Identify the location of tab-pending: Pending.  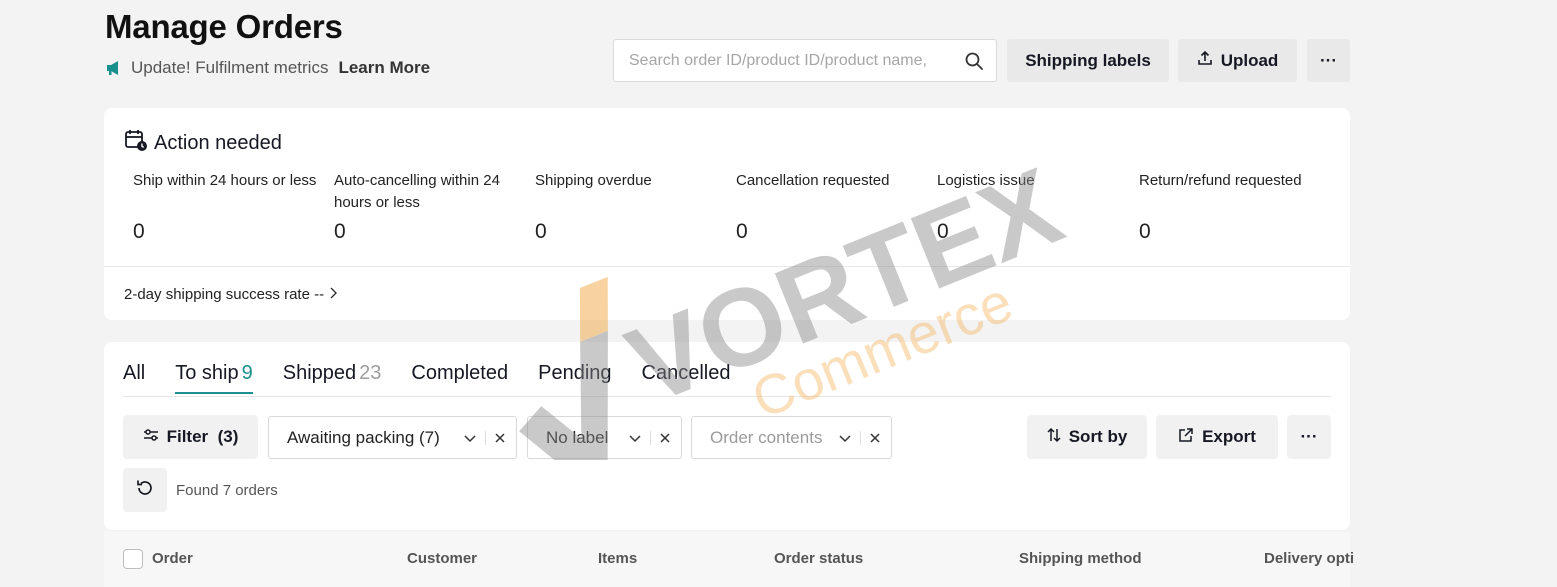
(574, 378).